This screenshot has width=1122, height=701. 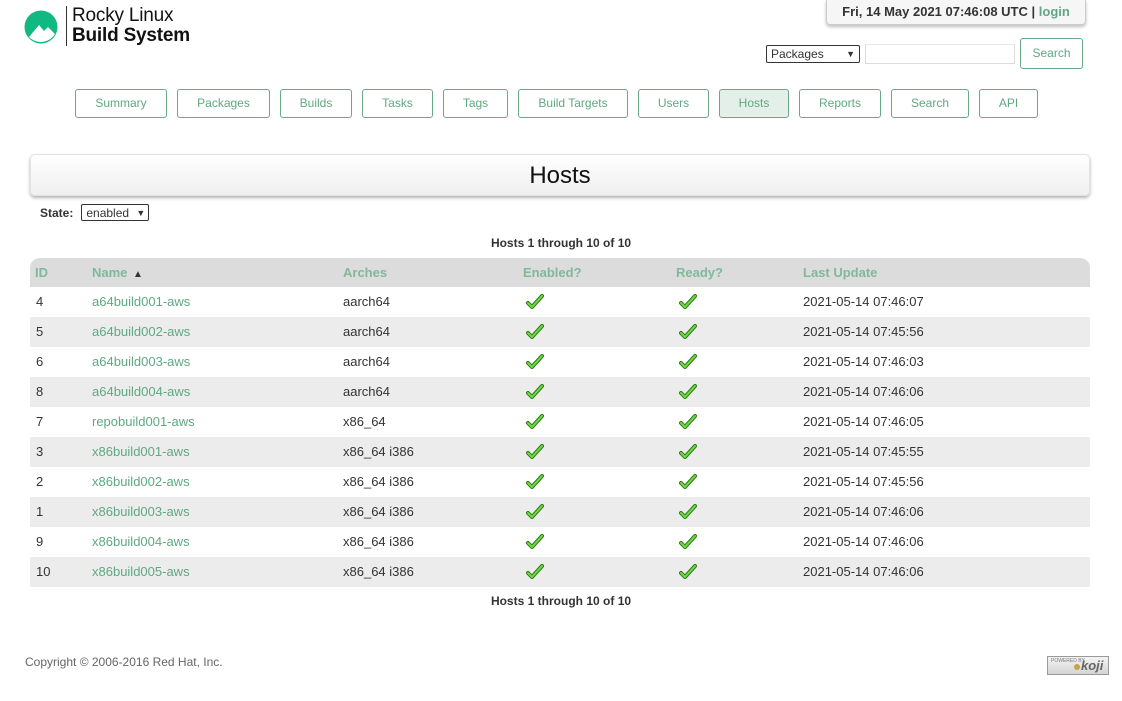 What do you see at coordinates (40, 301) in the screenshot?
I see `host-id: 4` at bounding box center [40, 301].